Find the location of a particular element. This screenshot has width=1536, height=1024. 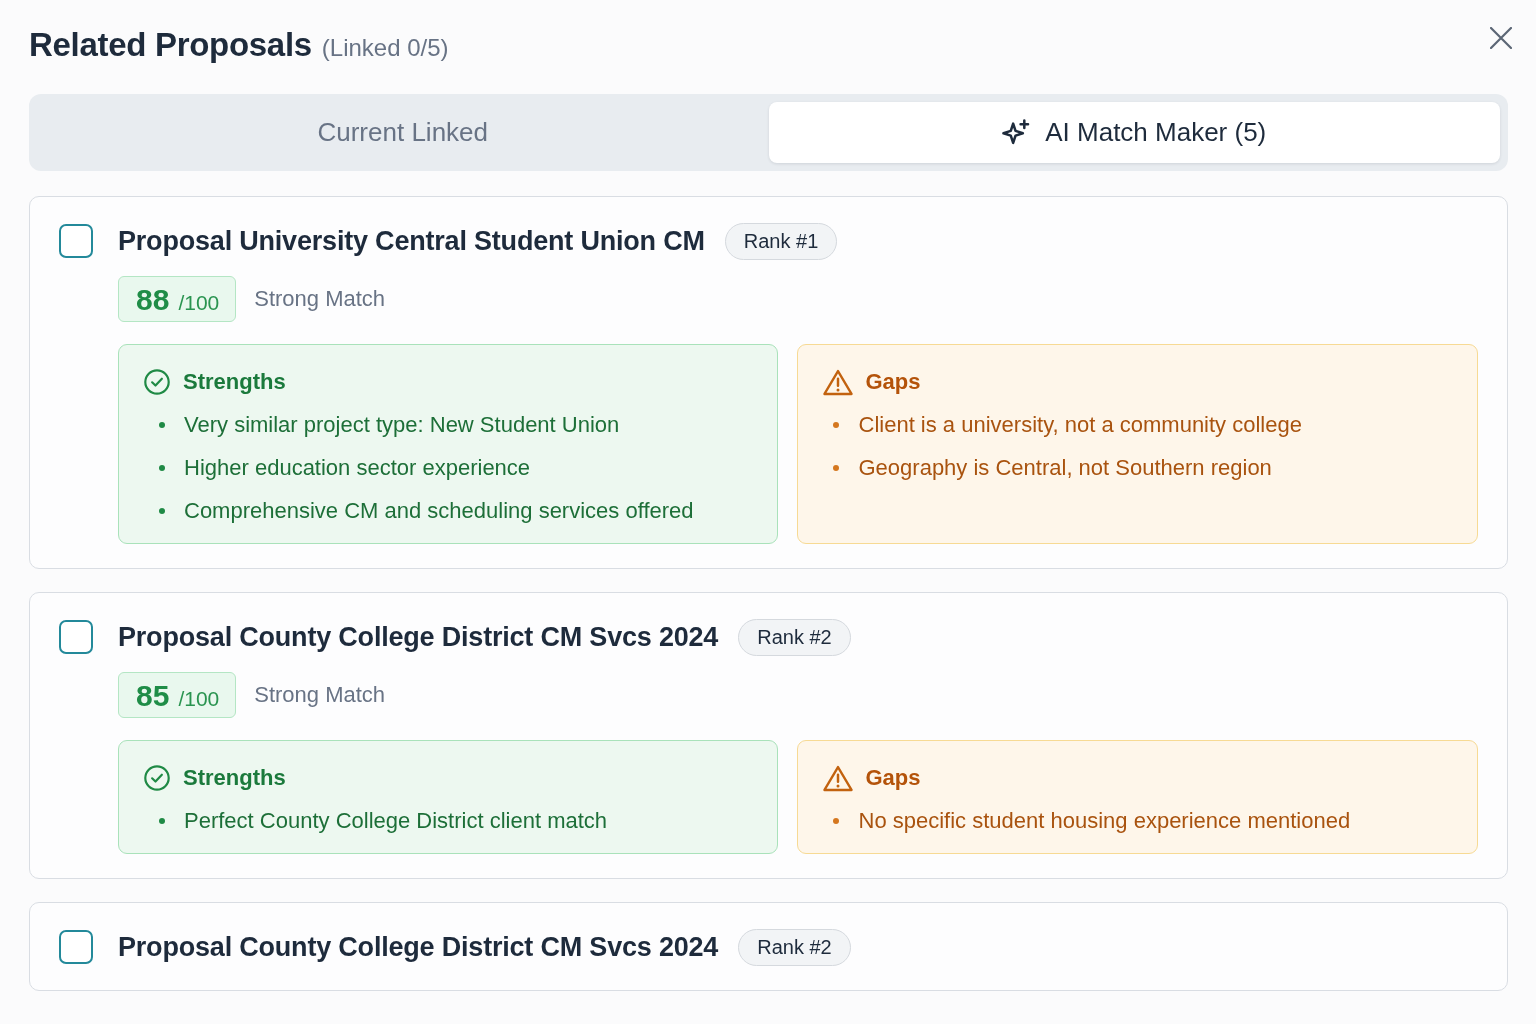

dialog-title: Related Proposals is located at coordinates (170, 45).